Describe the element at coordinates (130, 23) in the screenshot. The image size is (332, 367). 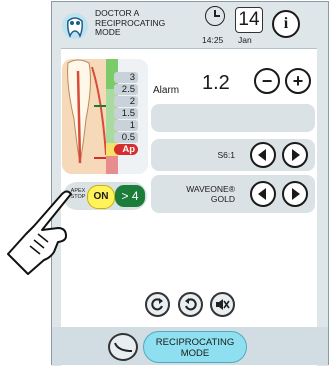
I see `mode-title: DOCTOR A RECIPROCATING MODE` at that location.